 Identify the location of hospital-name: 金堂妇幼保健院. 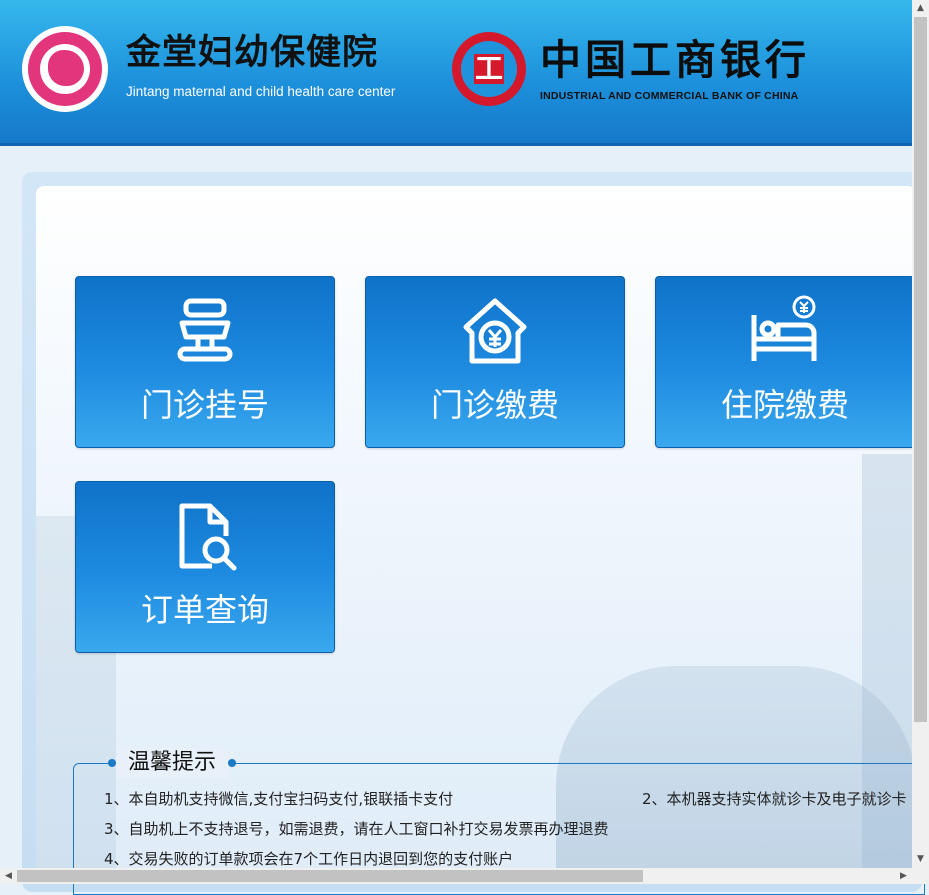
(252, 53).